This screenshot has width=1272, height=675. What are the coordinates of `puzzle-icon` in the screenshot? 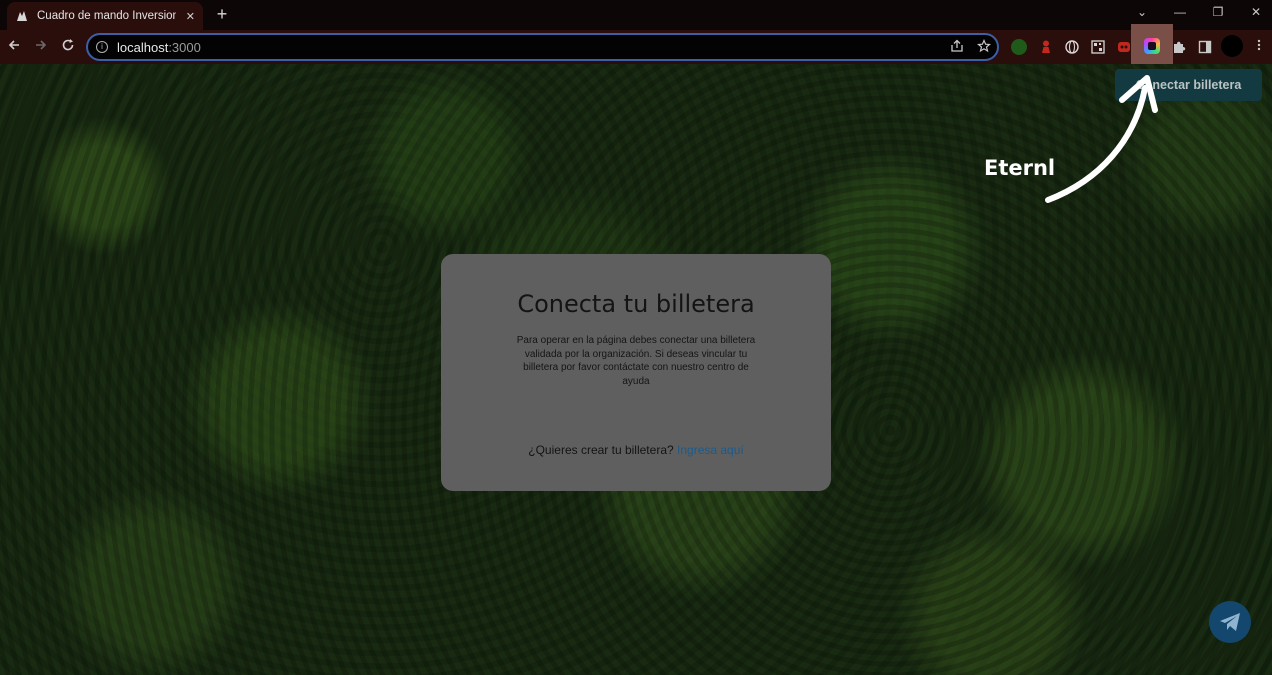 It's located at (1179, 47).